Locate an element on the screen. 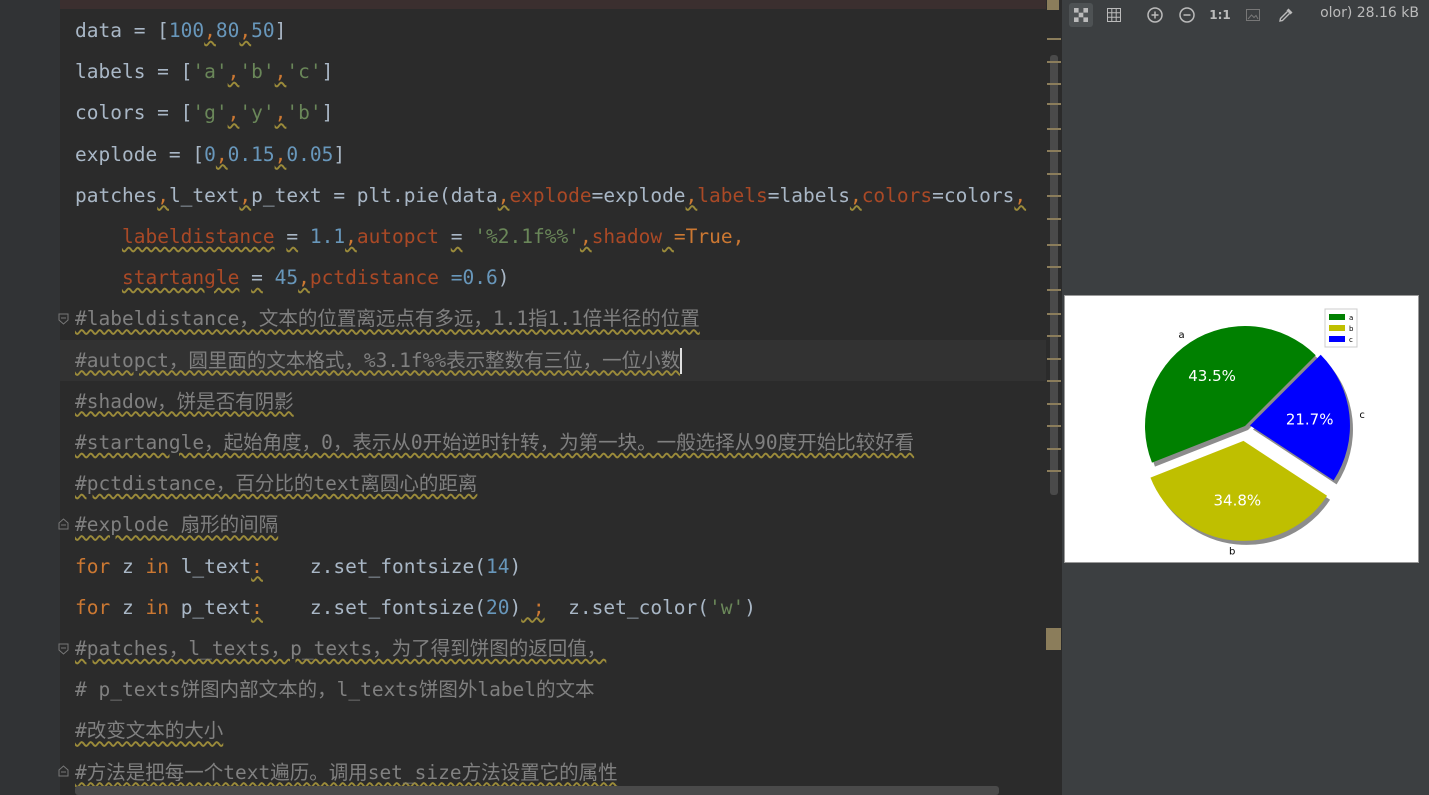 The width and height of the screenshot is (1429, 795). code-line: data = [100,80,50] is located at coordinates (180, 30).